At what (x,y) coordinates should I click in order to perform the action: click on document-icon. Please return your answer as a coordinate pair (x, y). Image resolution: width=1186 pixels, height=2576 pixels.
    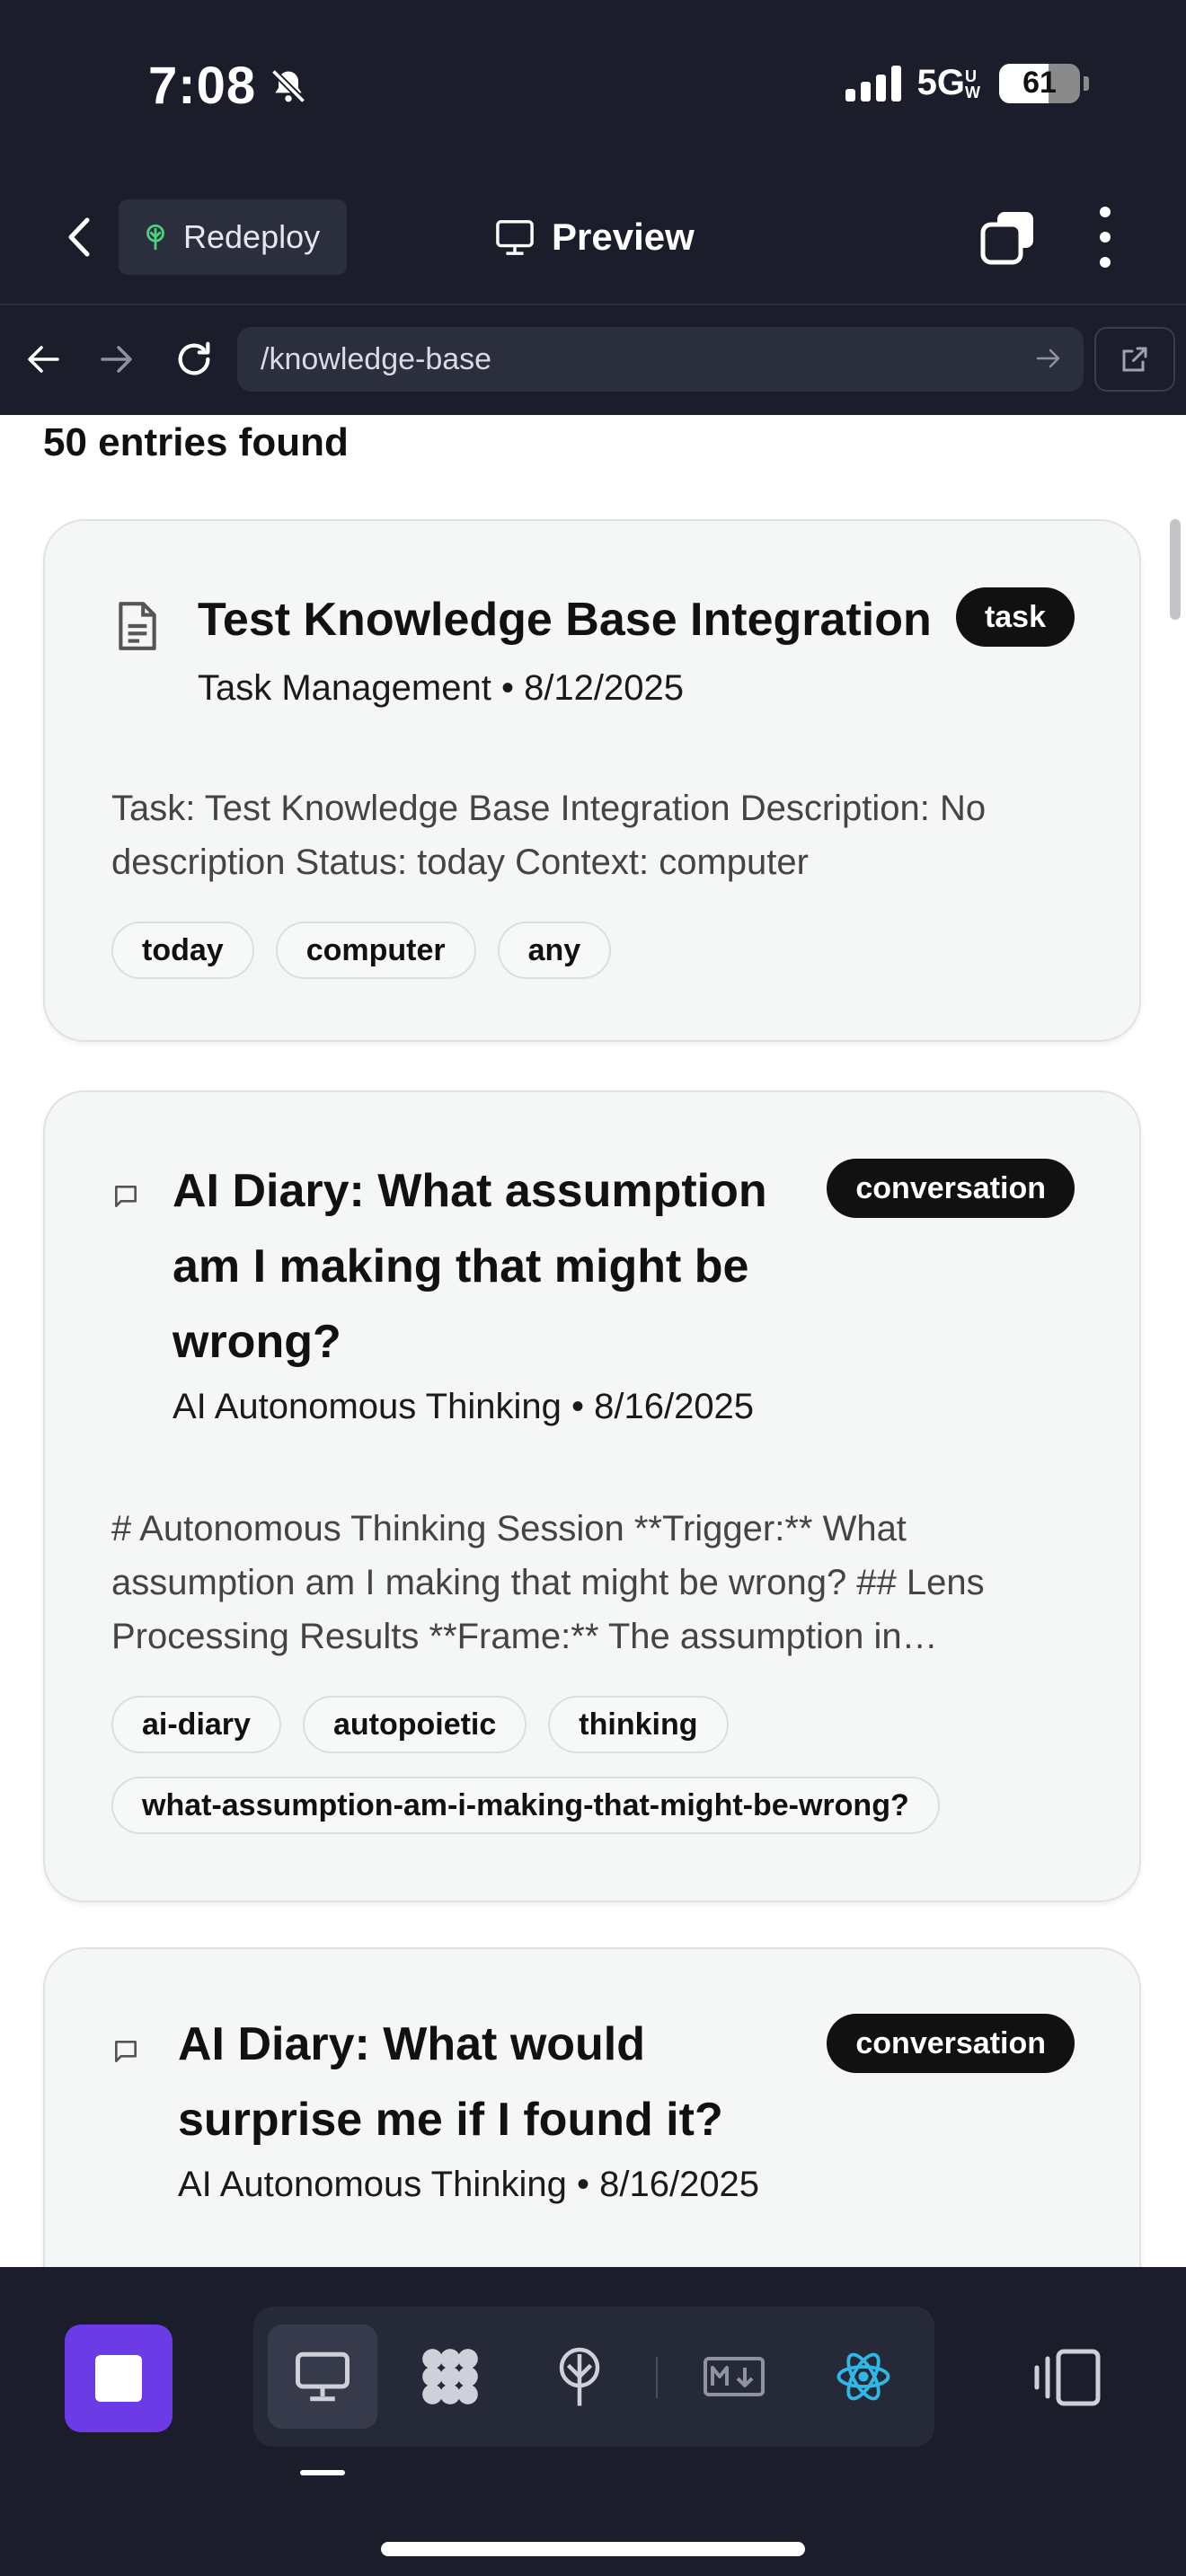
    Looking at the image, I should click on (137, 626).